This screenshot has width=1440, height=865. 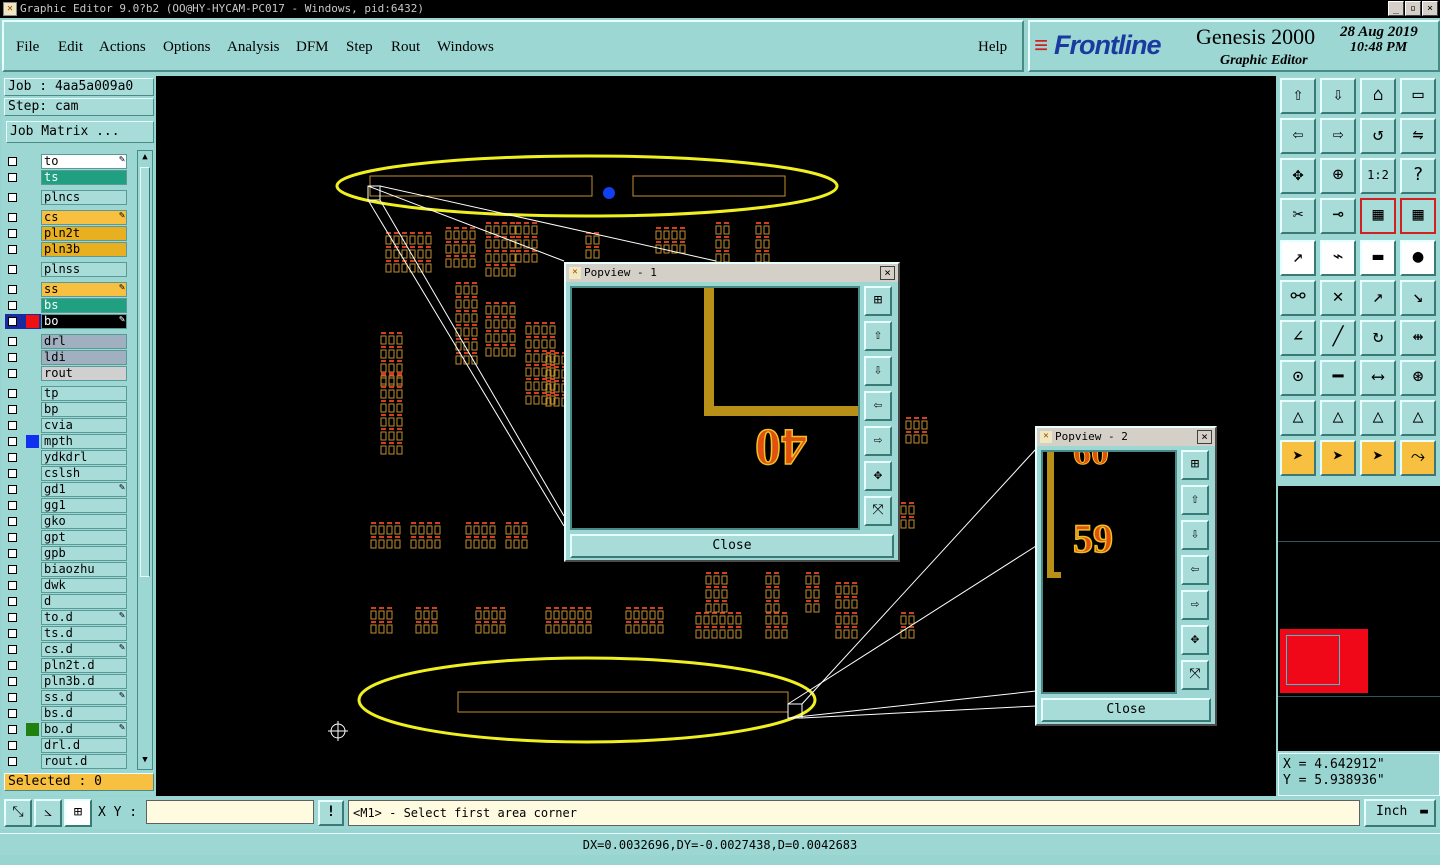 What do you see at coordinates (1338, 176) in the screenshot?
I see `center-icon: ⊕` at bounding box center [1338, 176].